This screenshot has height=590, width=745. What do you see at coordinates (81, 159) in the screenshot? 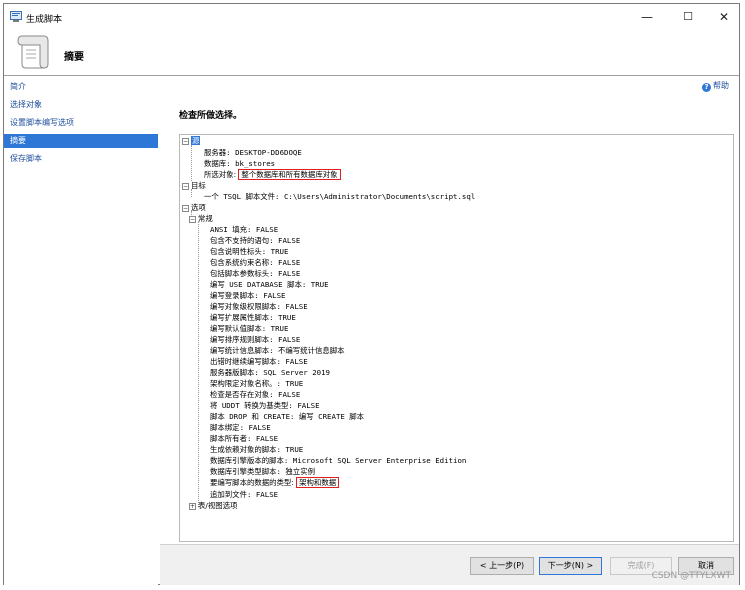
I see `sidebar-item-save-scripts: 保存脚本` at bounding box center [81, 159].